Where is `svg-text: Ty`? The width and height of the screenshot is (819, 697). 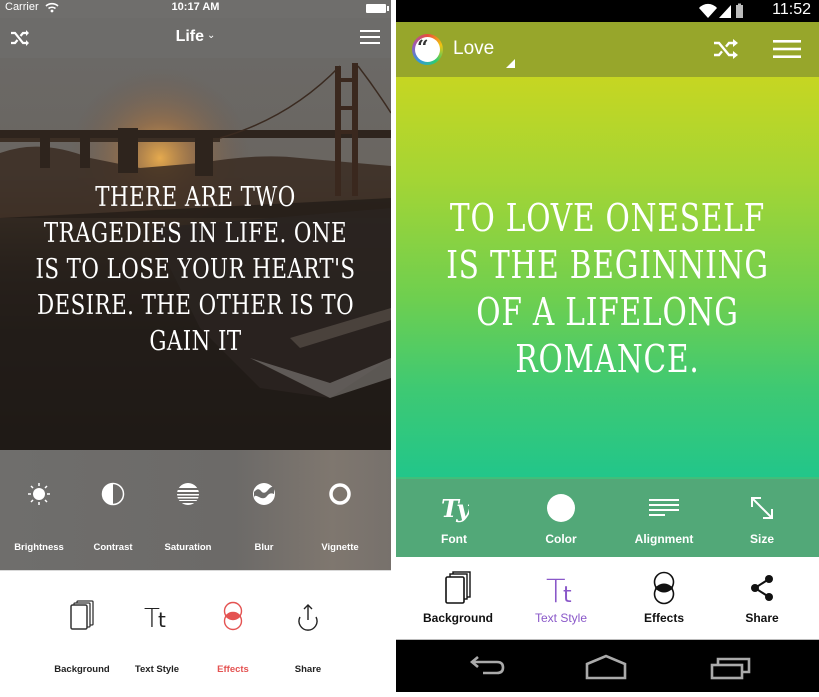
svg-text: Ty is located at coordinates (455, 508).